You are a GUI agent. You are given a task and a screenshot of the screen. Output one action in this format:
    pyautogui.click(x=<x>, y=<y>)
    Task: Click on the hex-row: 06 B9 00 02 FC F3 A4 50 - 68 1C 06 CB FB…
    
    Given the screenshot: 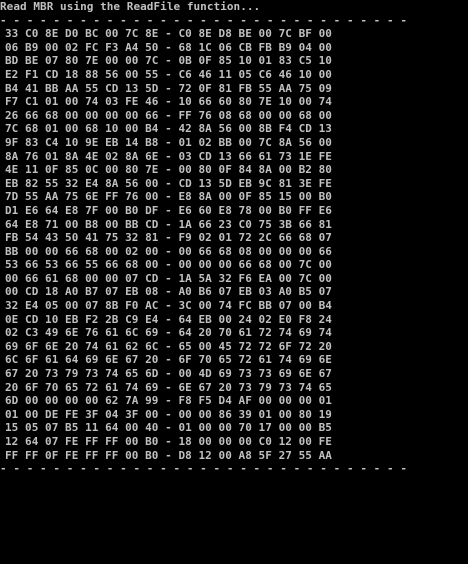 What is the action you would take?
    pyautogui.click(x=168, y=47)
    